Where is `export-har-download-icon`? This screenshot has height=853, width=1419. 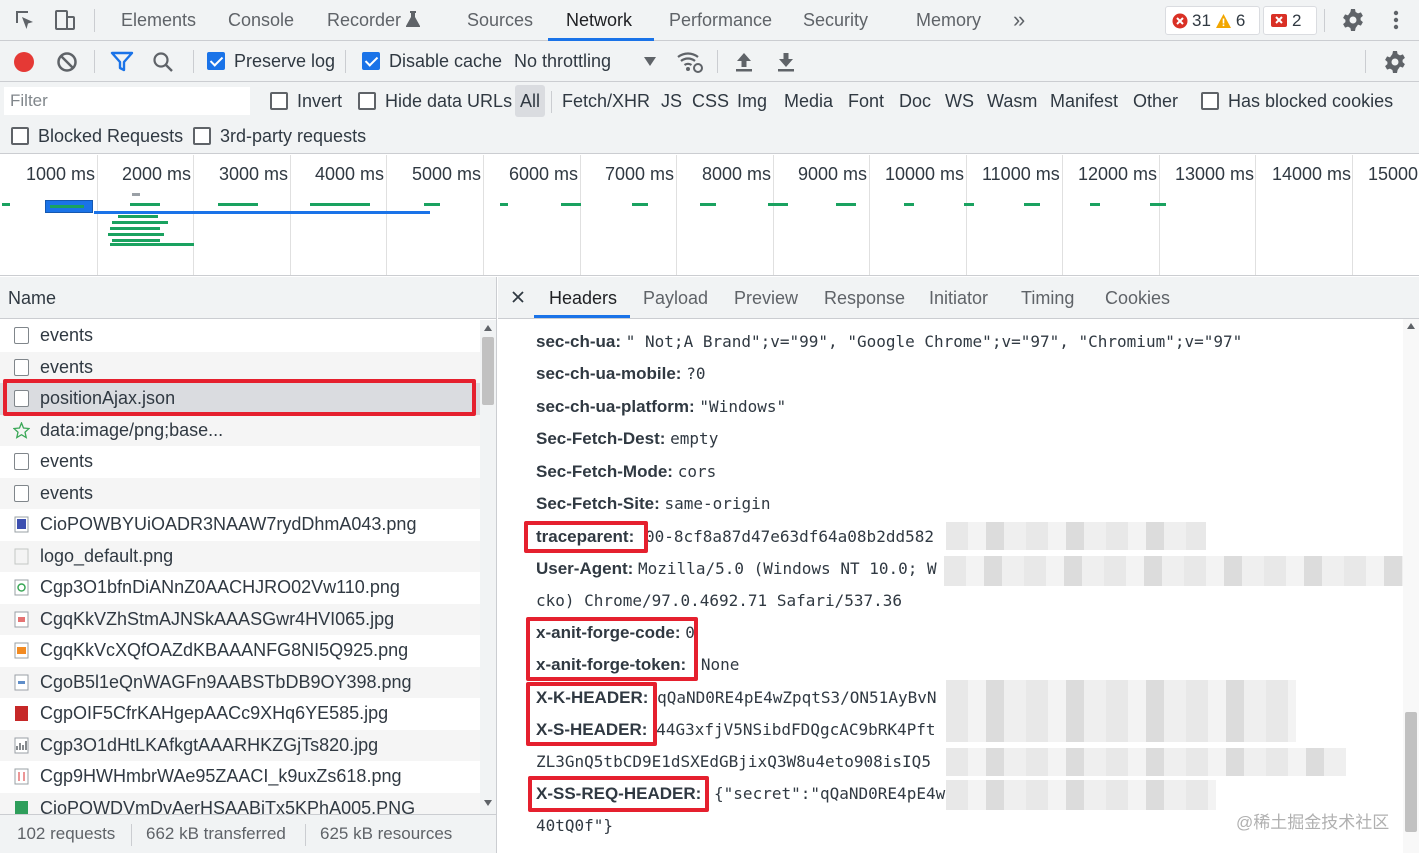 export-har-download-icon is located at coordinates (786, 62).